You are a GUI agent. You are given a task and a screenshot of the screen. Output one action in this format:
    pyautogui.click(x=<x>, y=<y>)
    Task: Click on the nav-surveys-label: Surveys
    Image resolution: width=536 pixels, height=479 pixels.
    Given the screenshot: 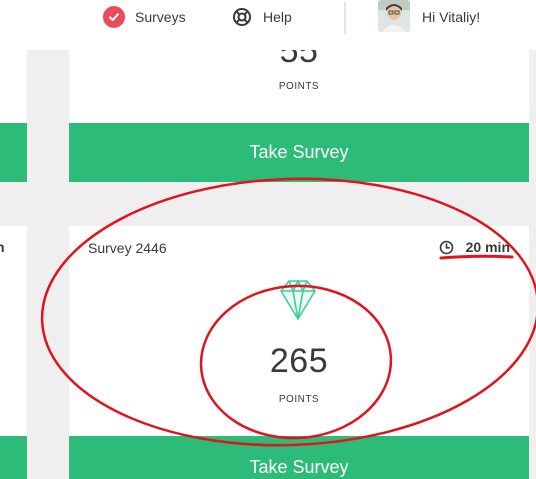 What is the action you would take?
    pyautogui.click(x=160, y=17)
    